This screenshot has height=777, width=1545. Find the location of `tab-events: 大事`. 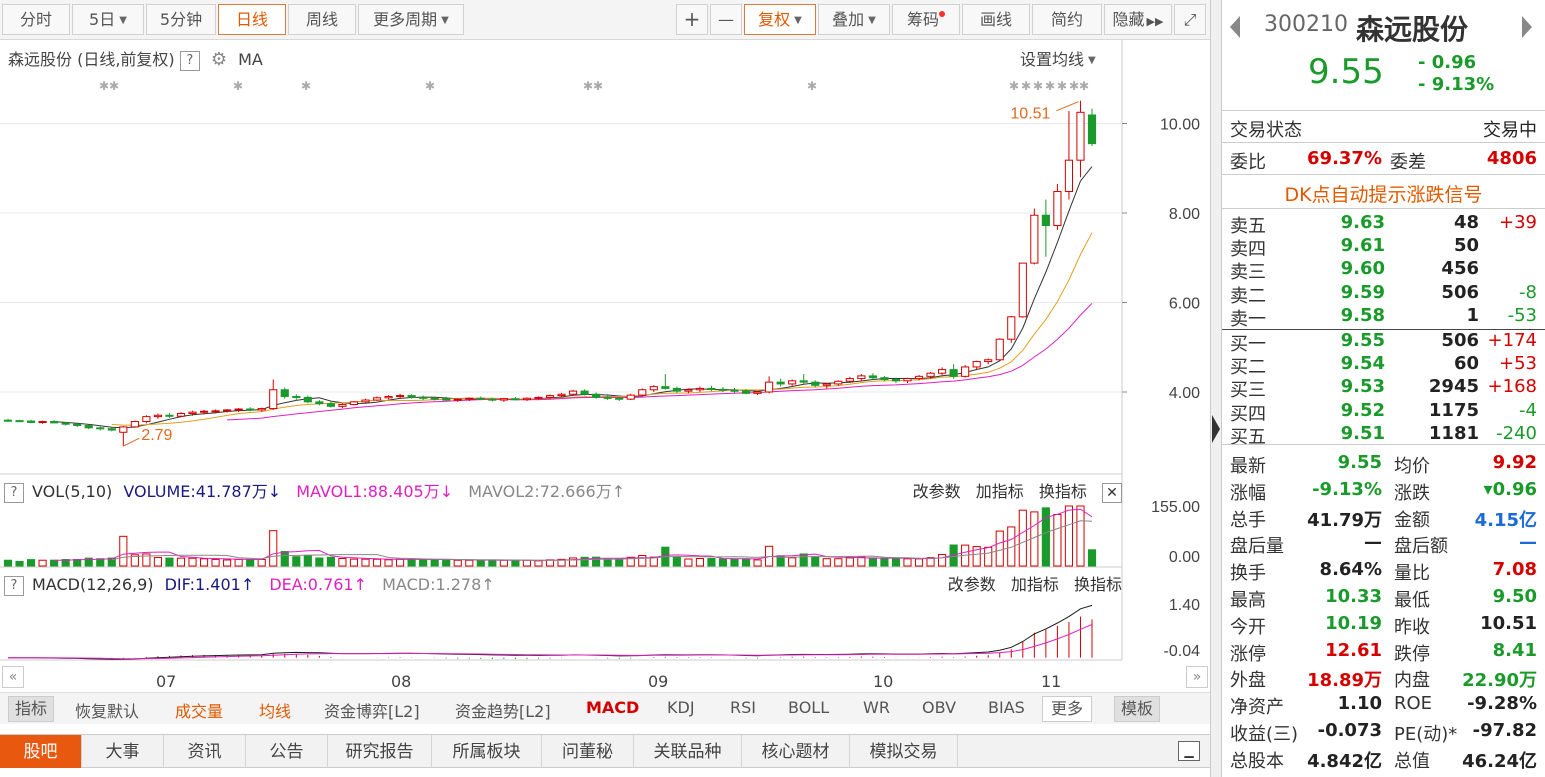

tab-events: 大事 is located at coordinates (123, 752).